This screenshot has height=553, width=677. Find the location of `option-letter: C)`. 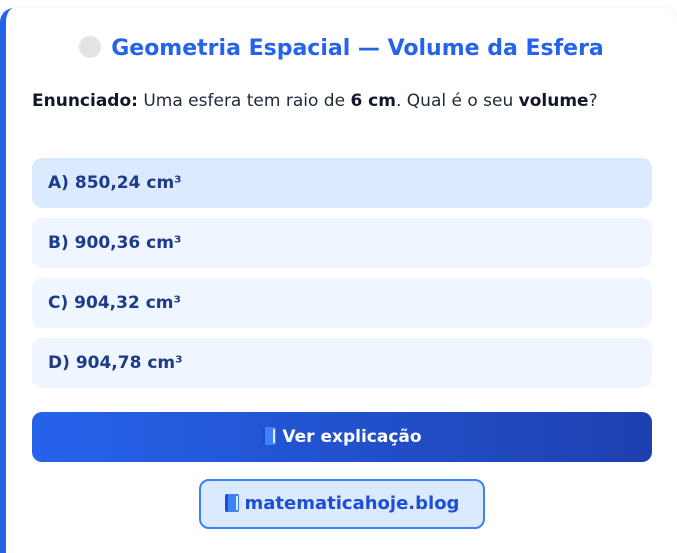

option-letter: C) is located at coordinates (58, 303).